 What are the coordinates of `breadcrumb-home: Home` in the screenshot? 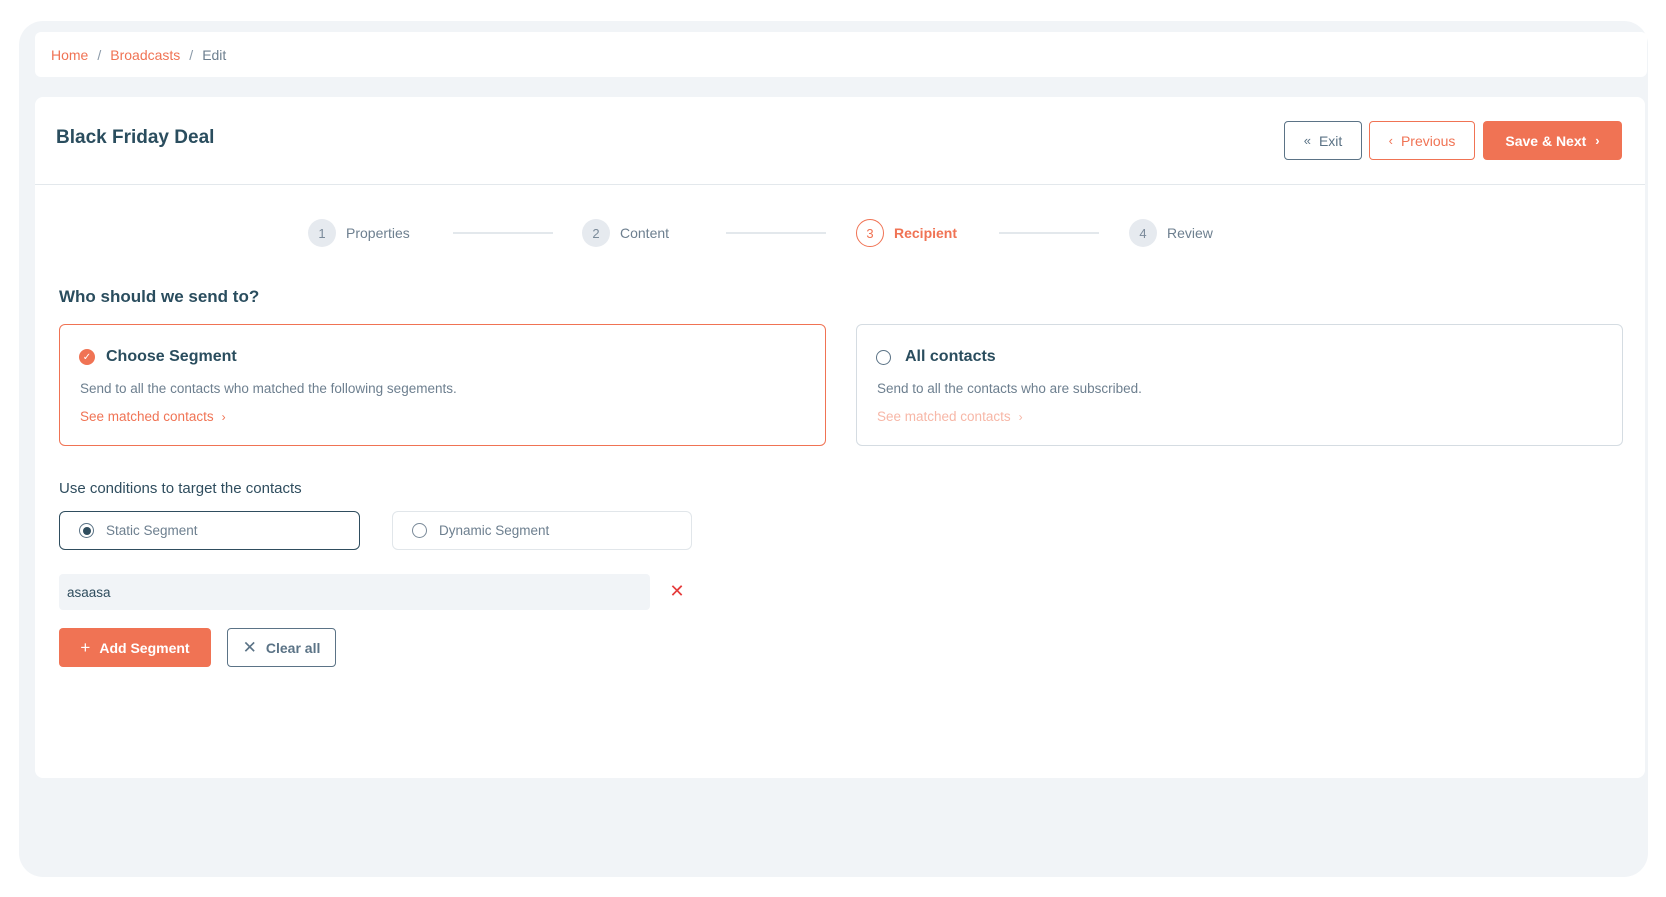 It's located at (69, 55).